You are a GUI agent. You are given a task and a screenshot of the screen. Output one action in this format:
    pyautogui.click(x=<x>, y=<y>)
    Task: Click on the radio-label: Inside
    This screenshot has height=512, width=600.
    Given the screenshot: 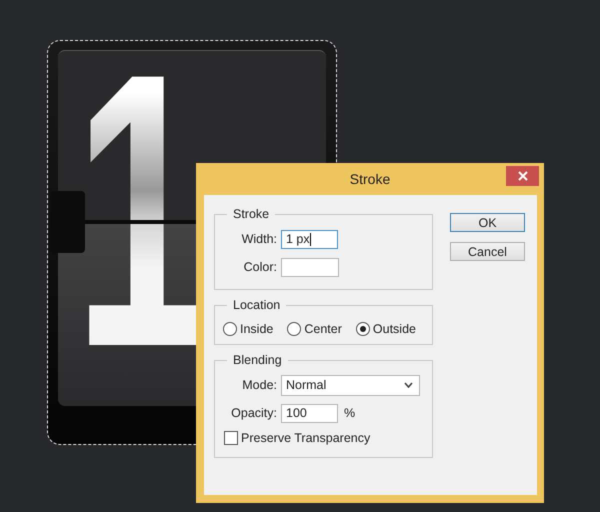 What is the action you would take?
    pyautogui.click(x=257, y=329)
    